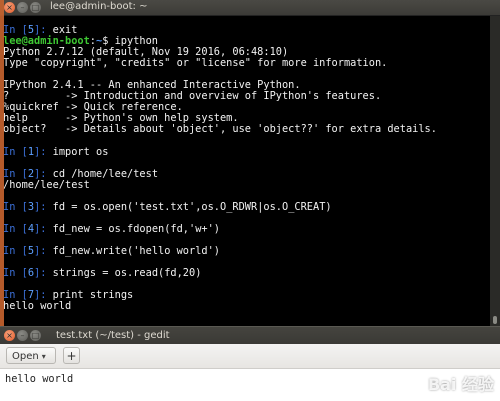 This screenshot has width=500, height=401. I want to click on new-document-button: +, so click(71, 355).